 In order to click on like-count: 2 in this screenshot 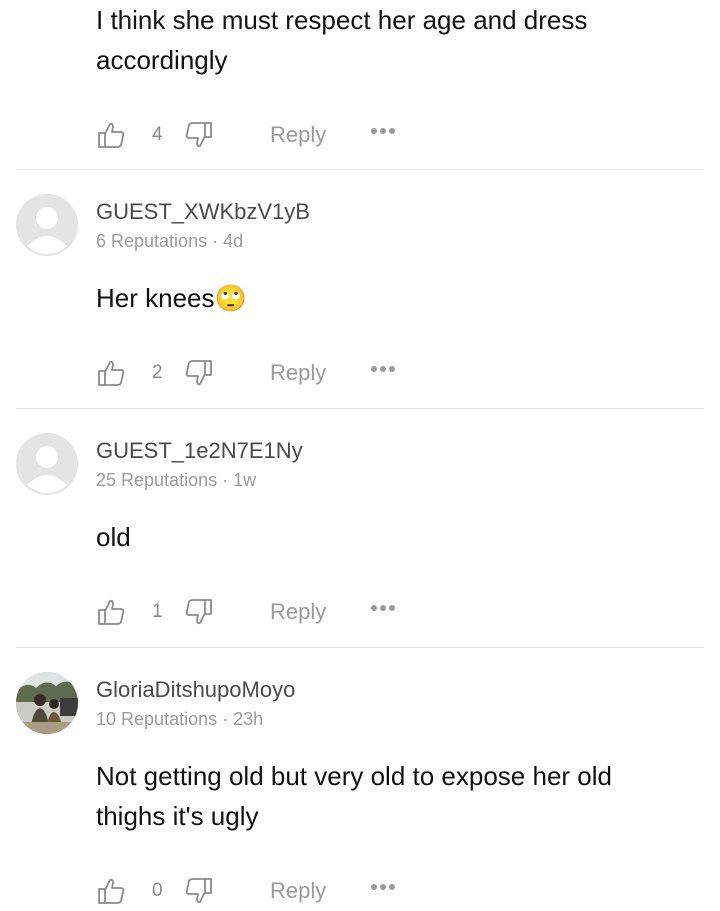, I will do `click(157, 372)`.